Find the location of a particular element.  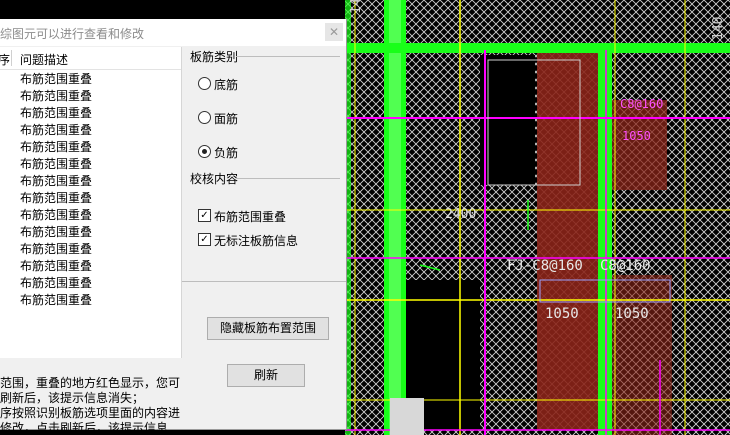

dialog-title: 综图元可以进行查看和修改 is located at coordinates (72, 34).